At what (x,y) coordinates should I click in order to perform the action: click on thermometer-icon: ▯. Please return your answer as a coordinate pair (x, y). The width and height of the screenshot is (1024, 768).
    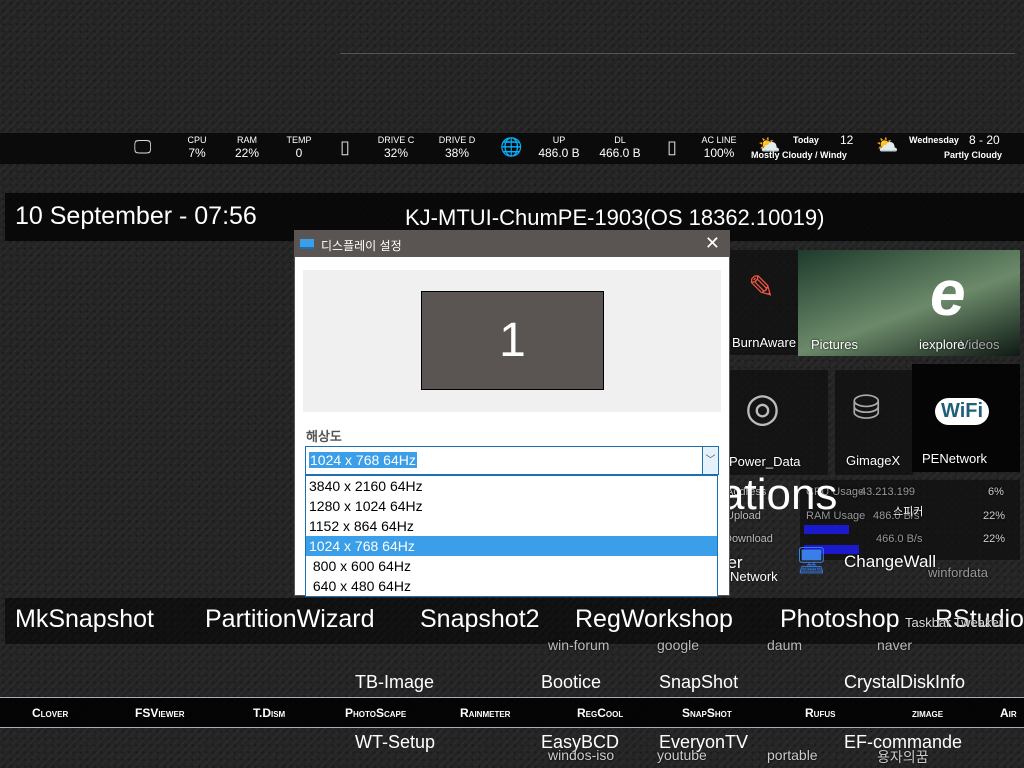
    Looking at the image, I should click on (345, 147).